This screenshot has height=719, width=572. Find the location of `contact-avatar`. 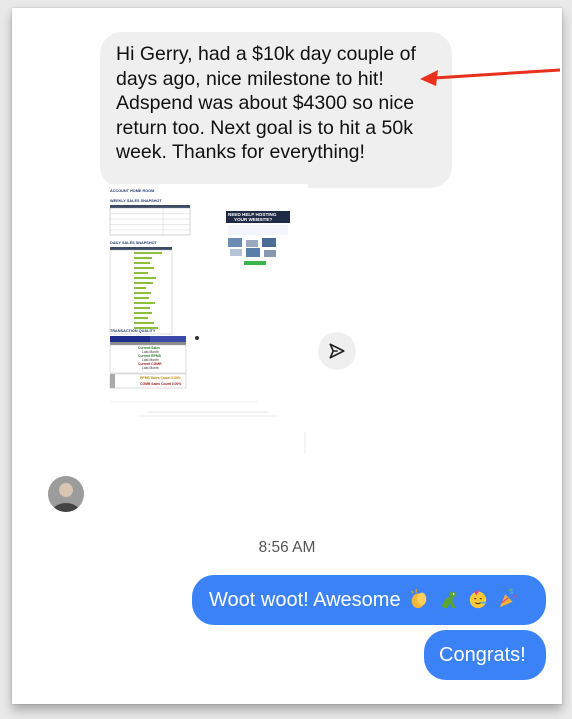

contact-avatar is located at coordinates (66, 494).